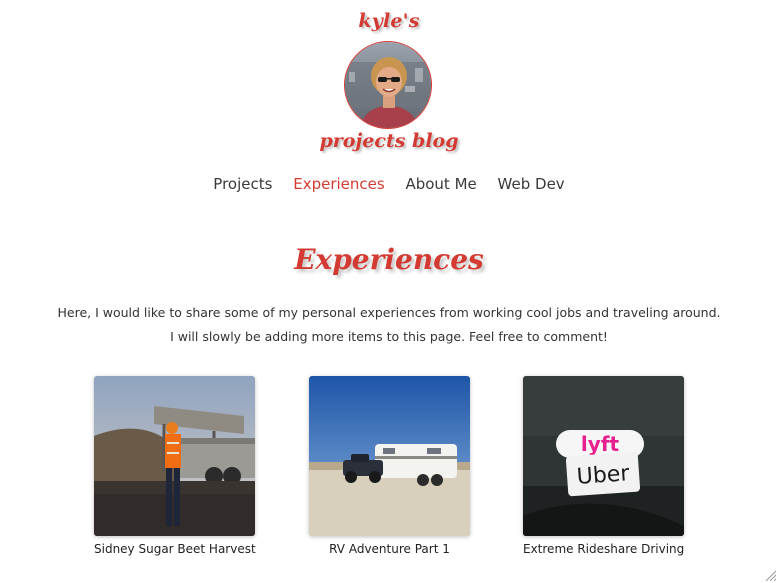 The height and width of the screenshot is (583, 778). I want to click on experience-card-rideshare: lyft Uber Extreme Rideshare Driving, so click(603, 466).